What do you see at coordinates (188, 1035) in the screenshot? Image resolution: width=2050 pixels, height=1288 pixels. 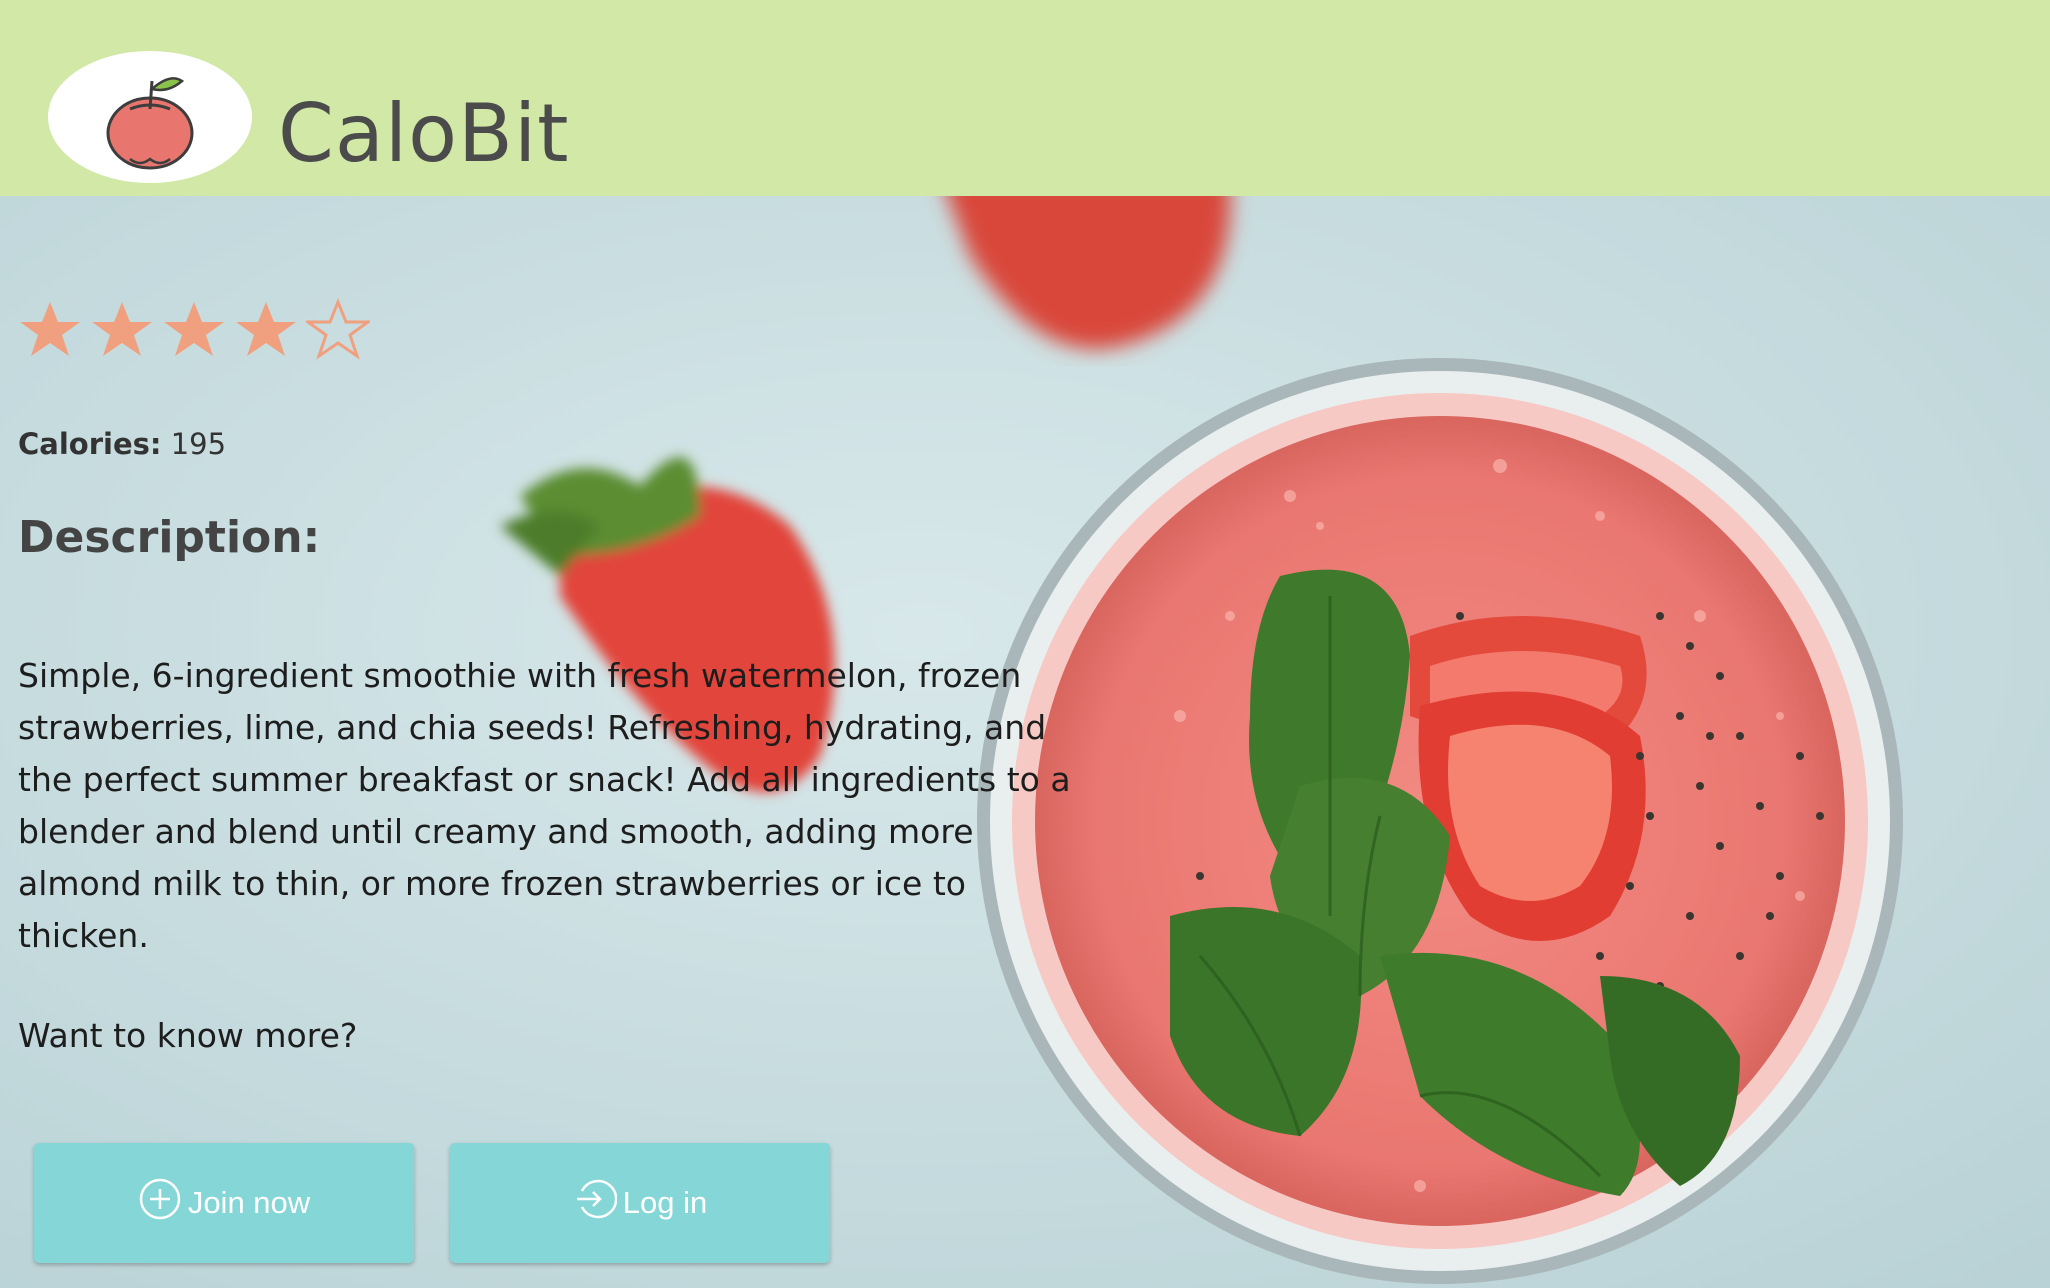 I see `know-more-text: Want to know more?` at bounding box center [188, 1035].